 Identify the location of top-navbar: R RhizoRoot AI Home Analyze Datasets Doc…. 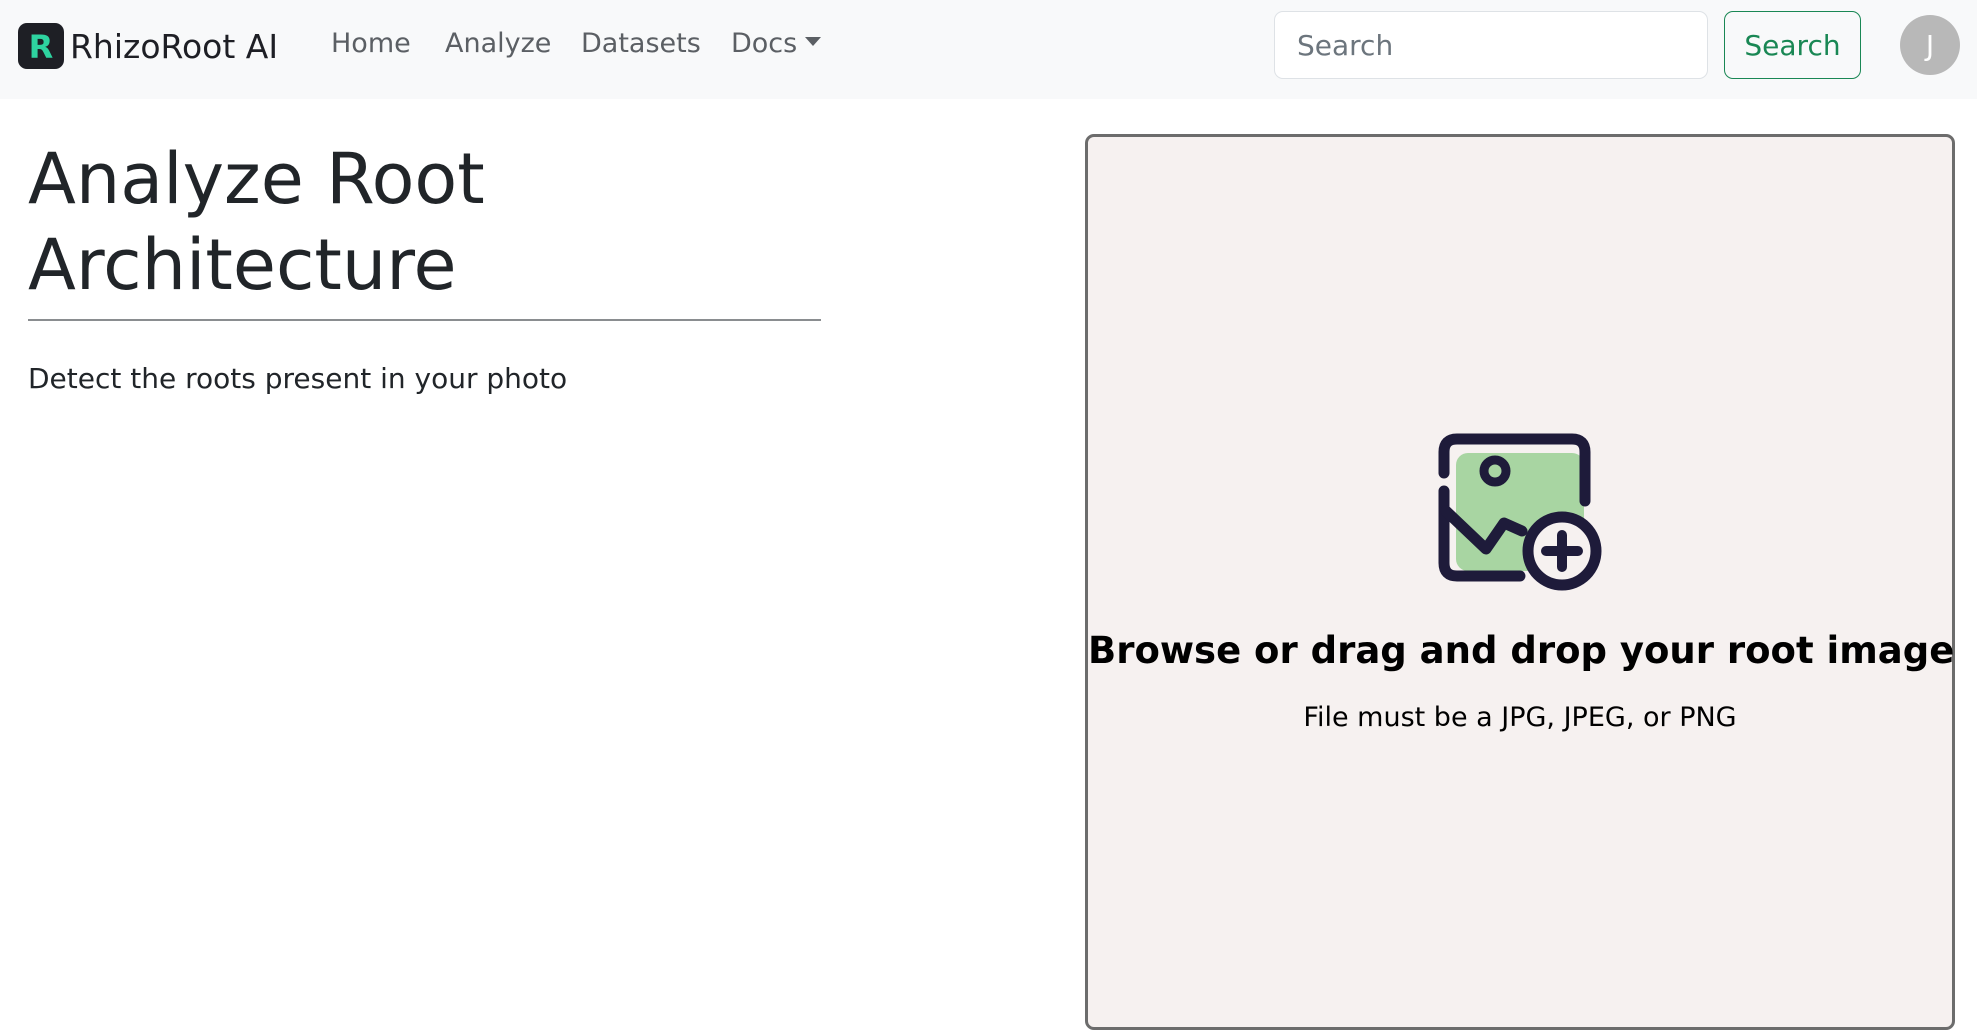
(988, 49).